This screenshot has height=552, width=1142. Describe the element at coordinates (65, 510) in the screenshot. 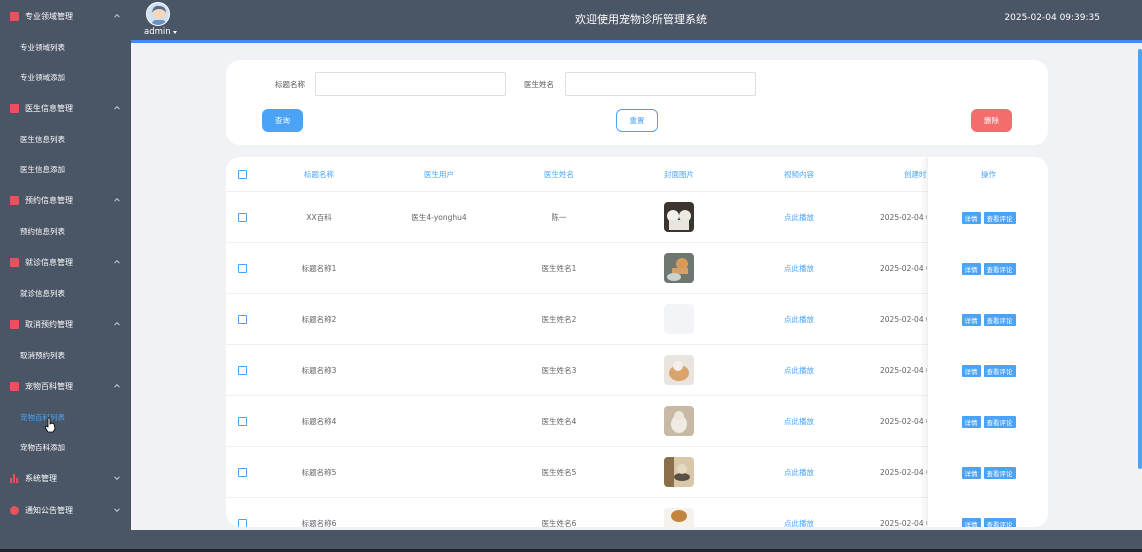

I see `sidebar-group: 通知公告管理` at that location.